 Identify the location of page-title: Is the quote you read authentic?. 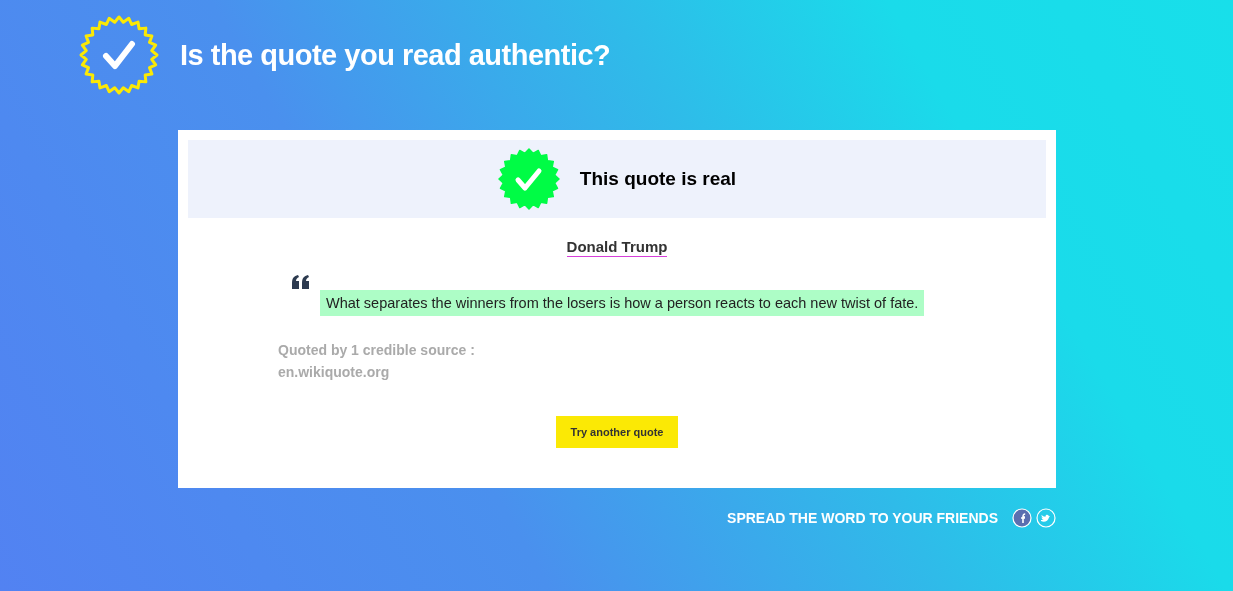
(395, 55).